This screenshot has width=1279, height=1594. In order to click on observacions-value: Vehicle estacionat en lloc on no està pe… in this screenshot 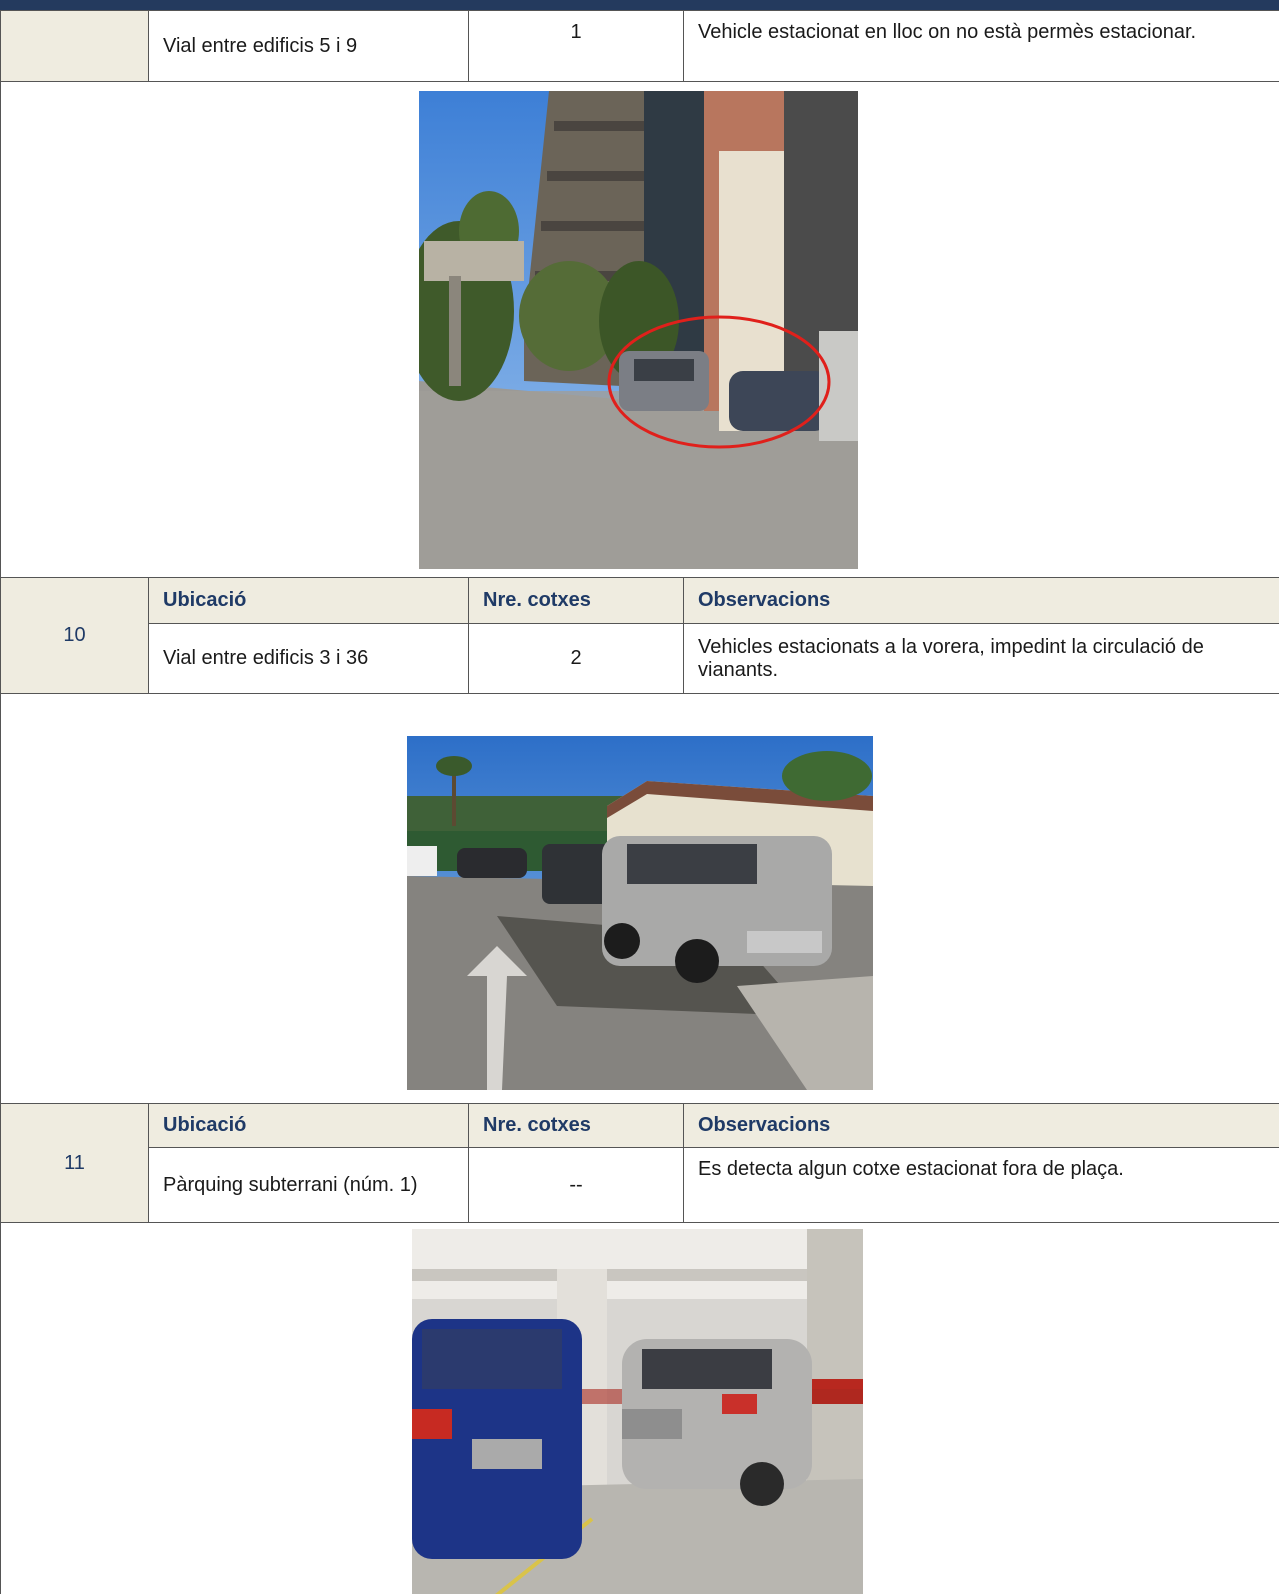, I will do `click(981, 46)`.